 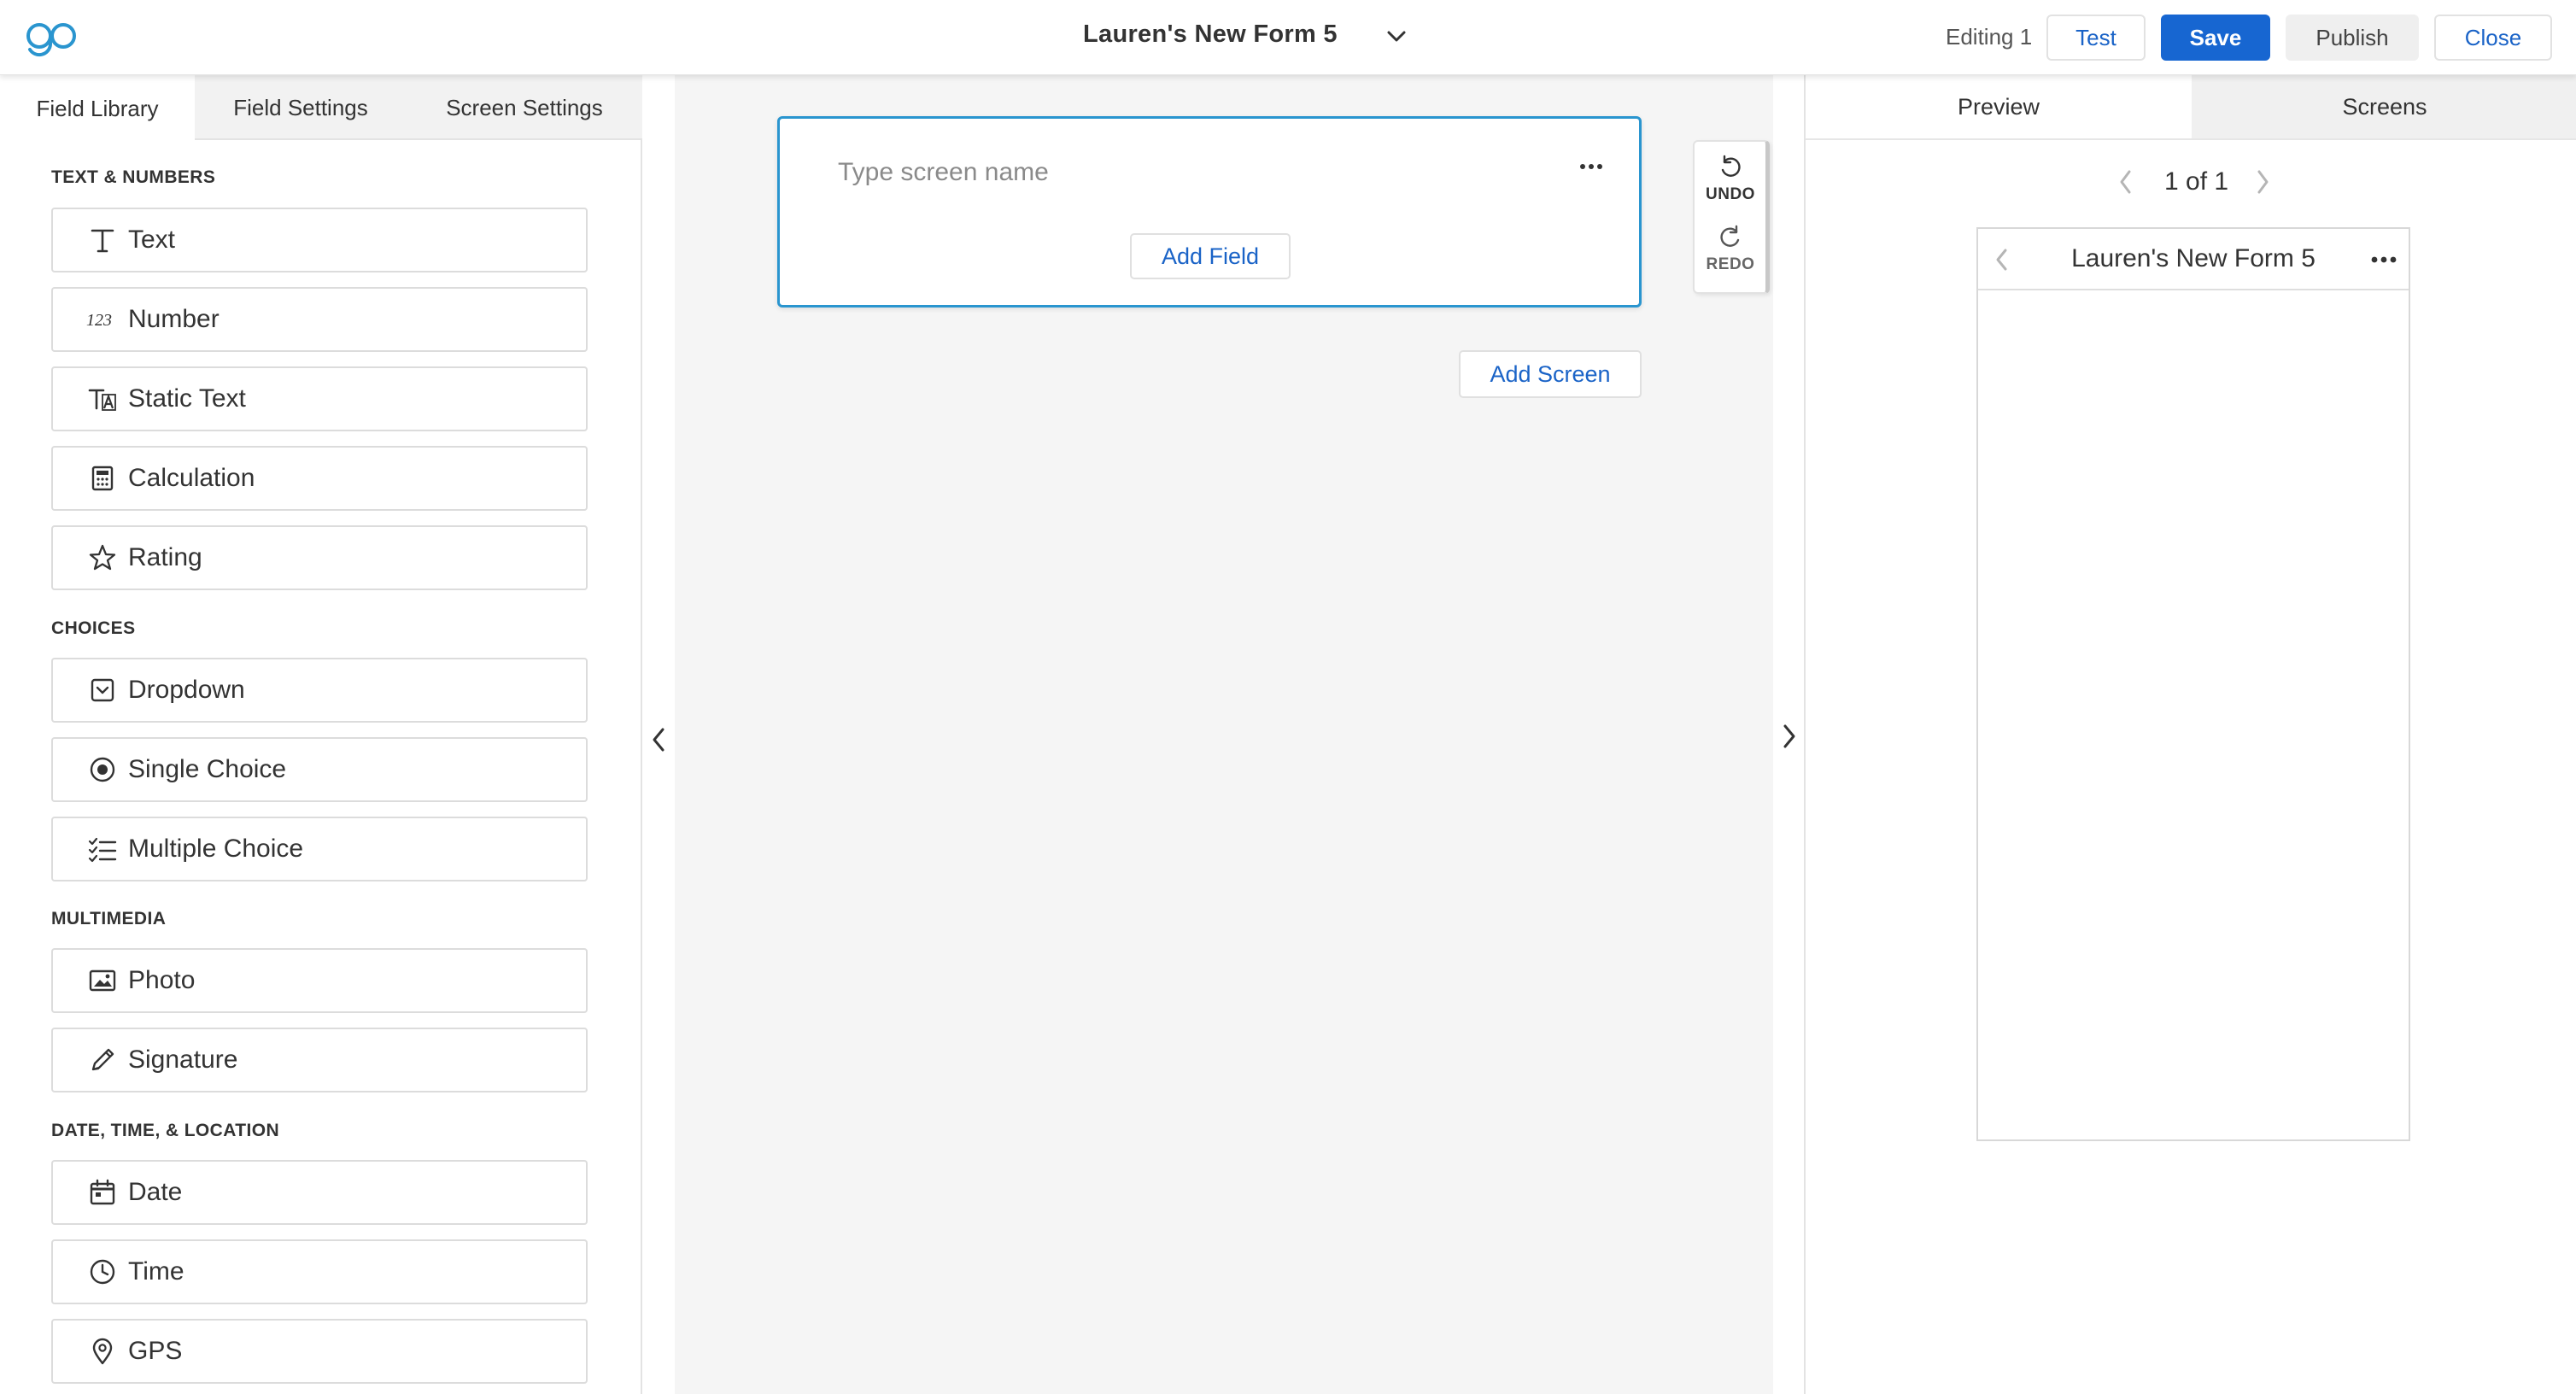 I want to click on add-screen-button: Add Screen, so click(x=1550, y=374).